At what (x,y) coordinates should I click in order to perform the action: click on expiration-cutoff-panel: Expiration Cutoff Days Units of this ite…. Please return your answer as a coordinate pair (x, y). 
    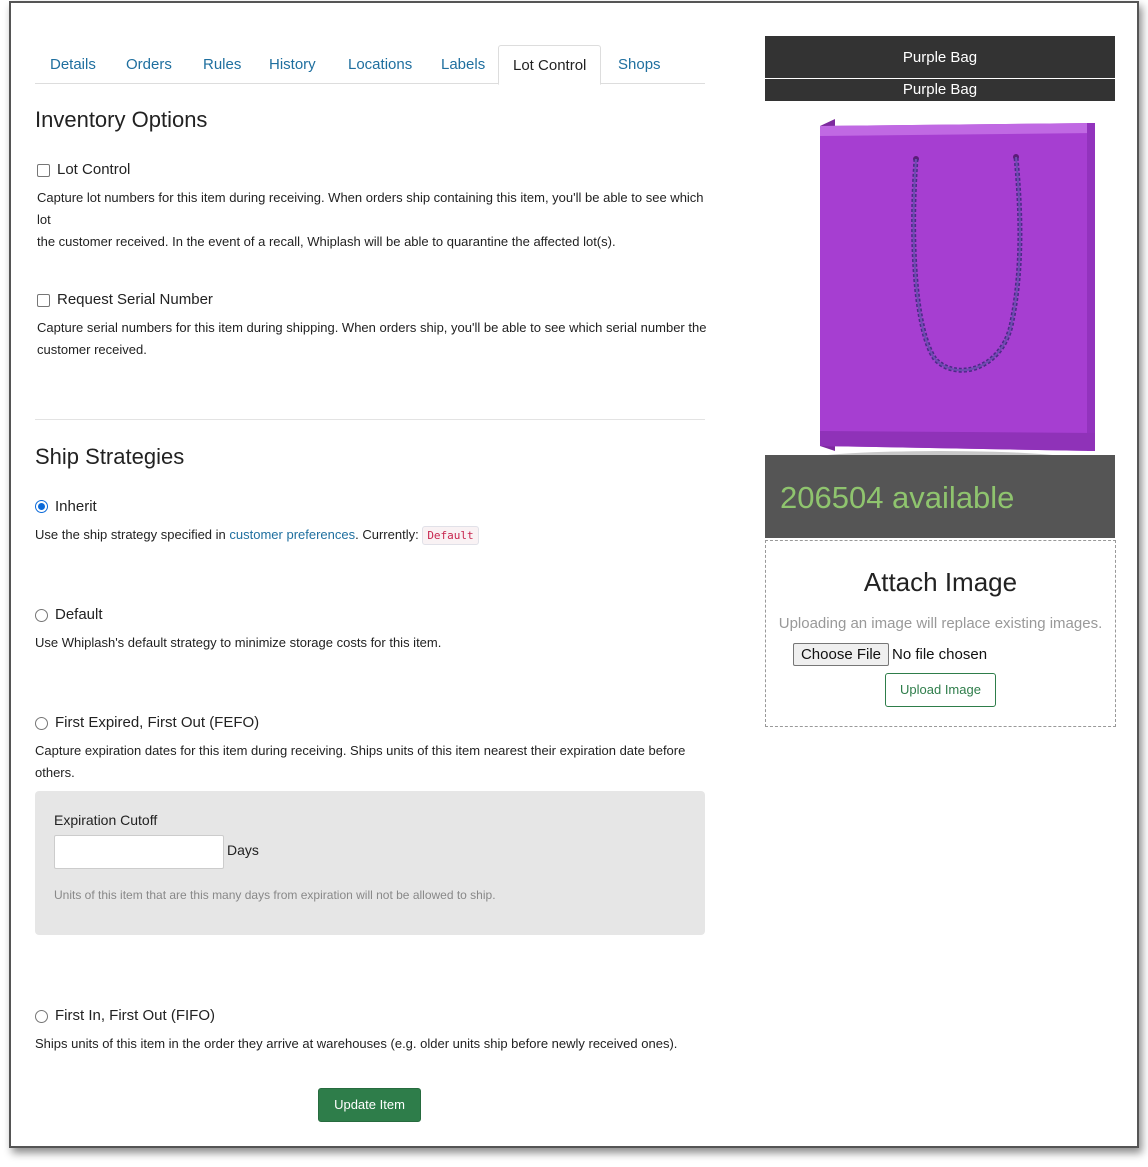
    Looking at the image, I should click on (370, 863).